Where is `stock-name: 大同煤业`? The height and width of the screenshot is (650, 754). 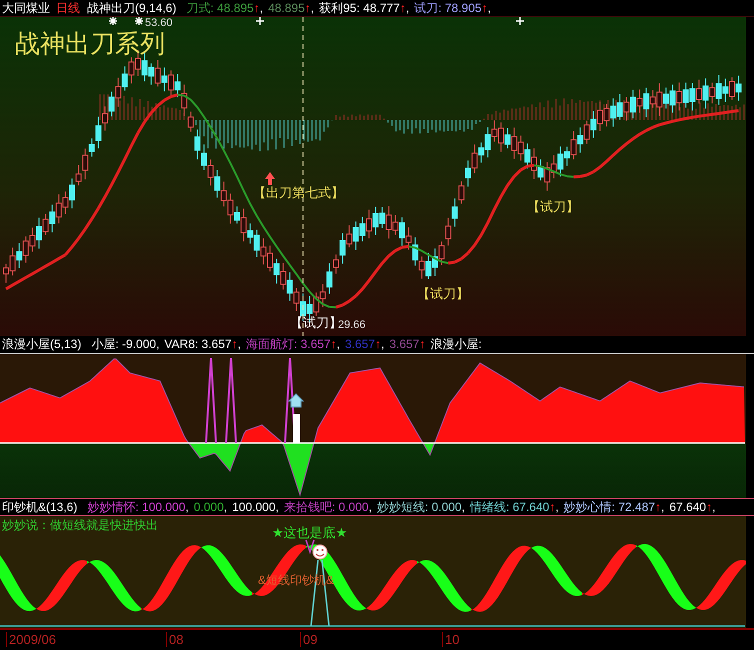 stock-name: 大同煤业 is located at coordinates (26, 8).